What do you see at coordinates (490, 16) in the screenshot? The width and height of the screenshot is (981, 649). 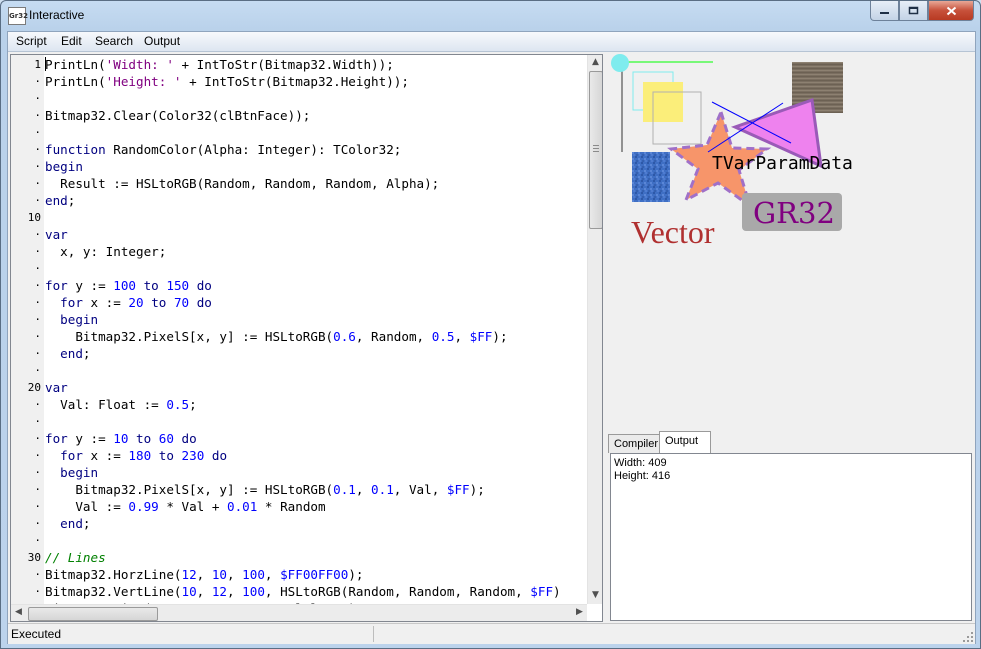 I see `title-bar: Gr32 Interactive` at bounding box center [490, 16].